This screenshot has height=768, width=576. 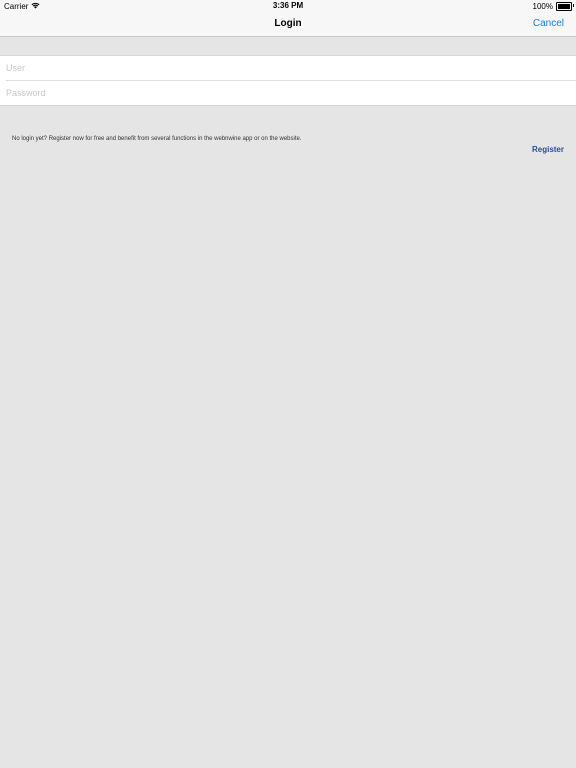 I want to click on user-input, so click(x=286, y=68).